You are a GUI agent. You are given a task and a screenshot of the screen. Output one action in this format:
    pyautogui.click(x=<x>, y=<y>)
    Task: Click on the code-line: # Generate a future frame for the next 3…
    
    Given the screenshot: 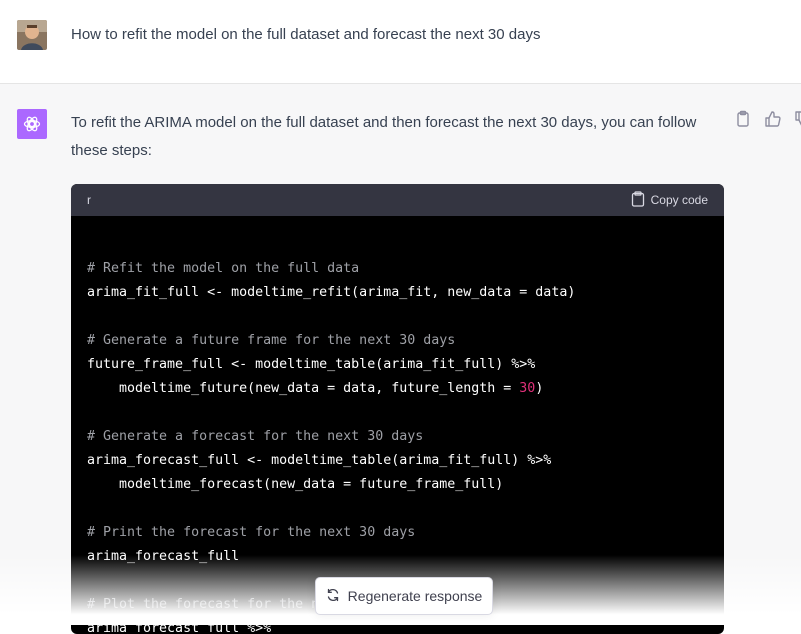 What is the action you would take?
    pyautogui.click(x=397, y=341)
    